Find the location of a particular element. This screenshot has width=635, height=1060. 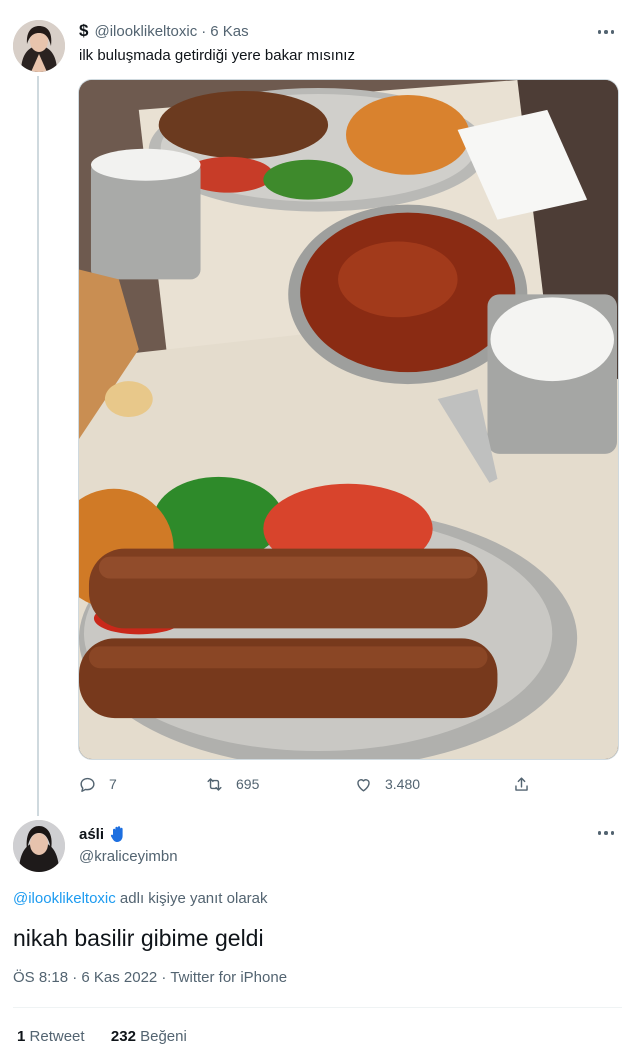

tweet-more-options-icon is located at coordinates (606, 32).